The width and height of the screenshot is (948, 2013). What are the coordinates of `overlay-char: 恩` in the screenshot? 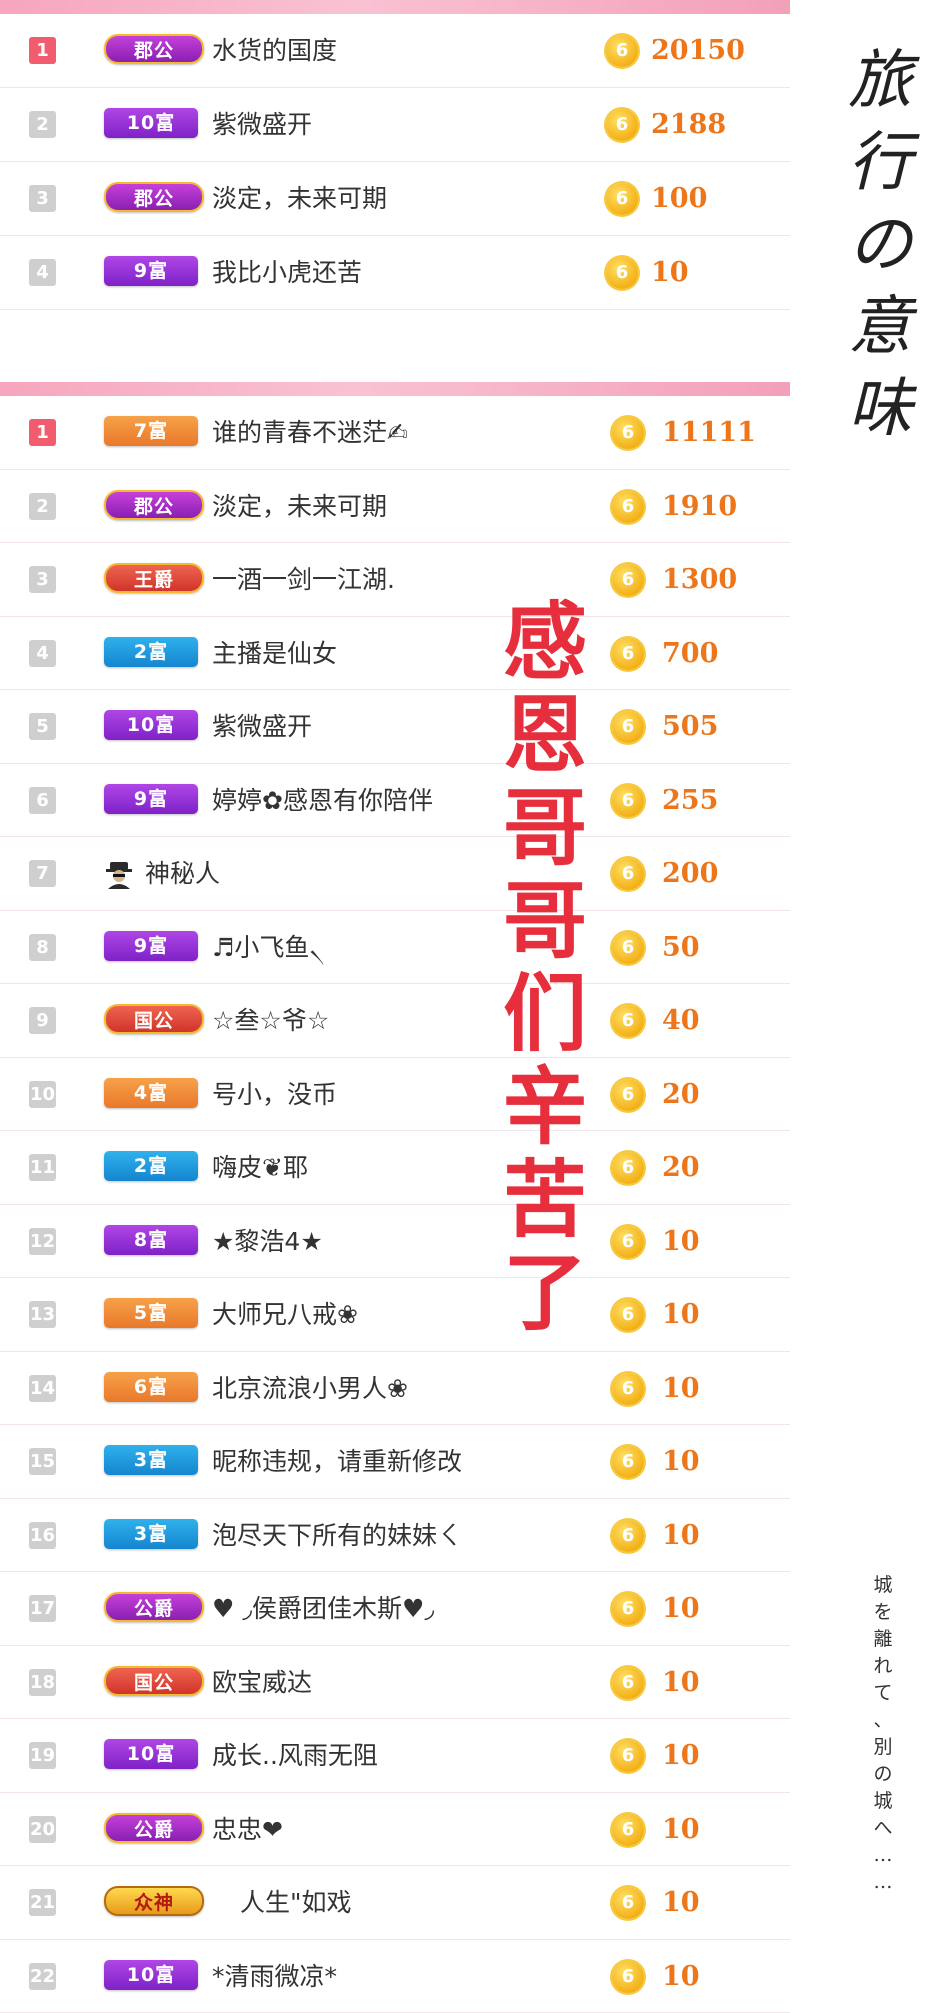 It's located at (545, 735).